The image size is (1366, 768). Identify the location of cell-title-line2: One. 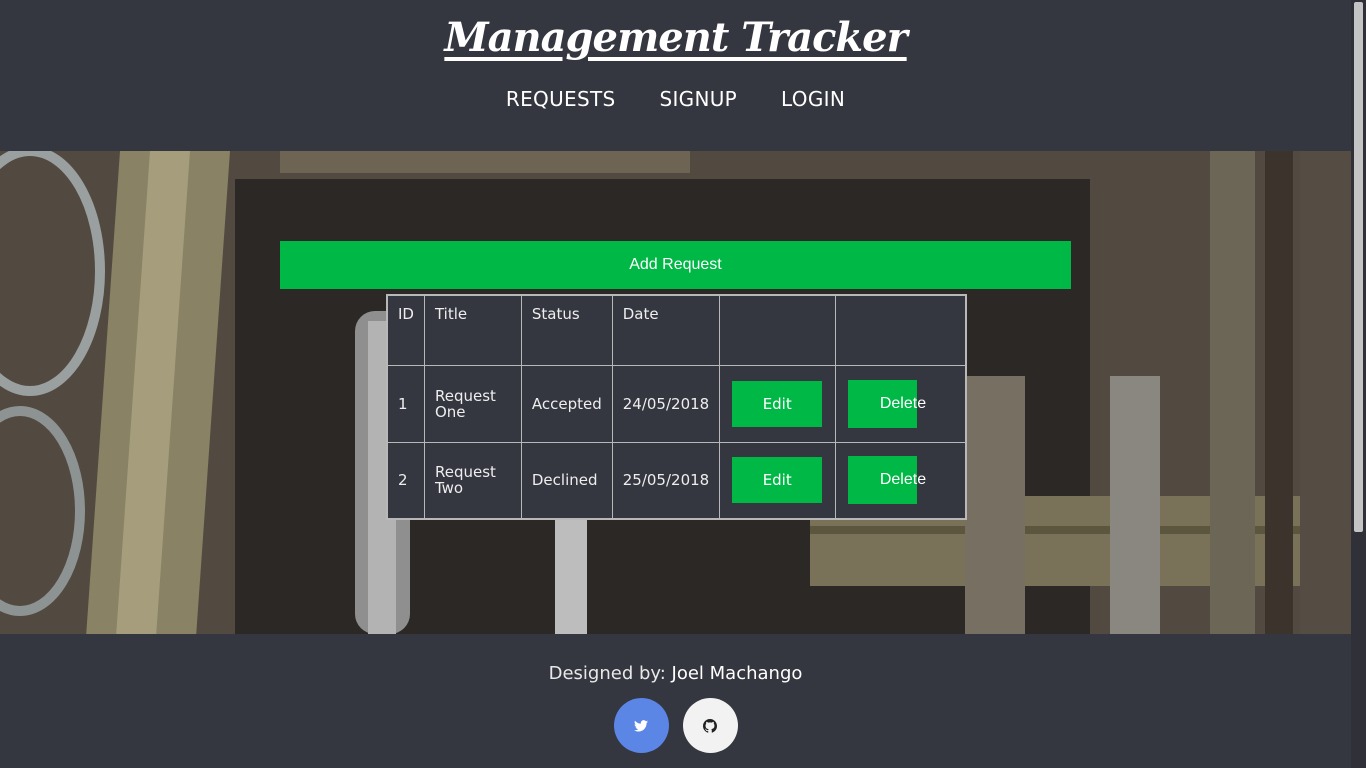
(450, 411).